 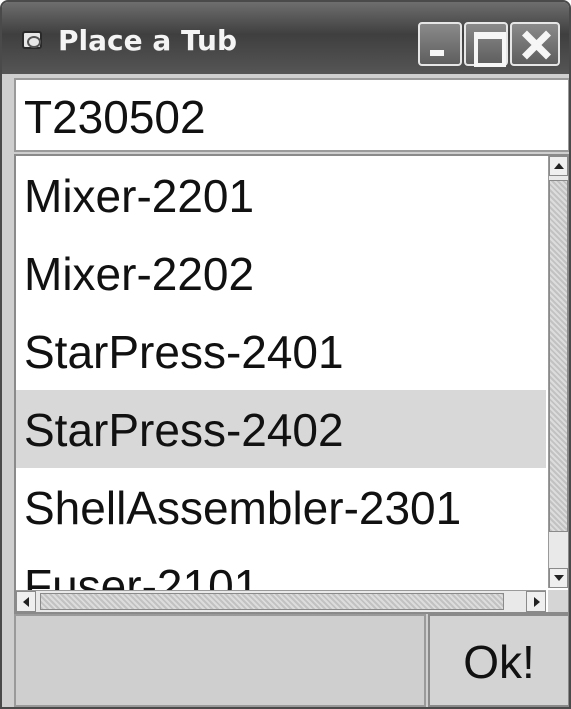 I want to click on list-item: StarPress-2401, so click(x=281, y=351).